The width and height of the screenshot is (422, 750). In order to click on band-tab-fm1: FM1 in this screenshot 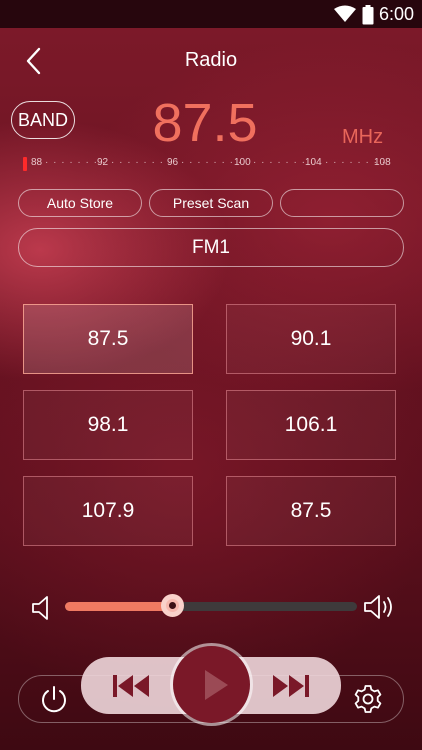, I will do `click(211, 247)`.